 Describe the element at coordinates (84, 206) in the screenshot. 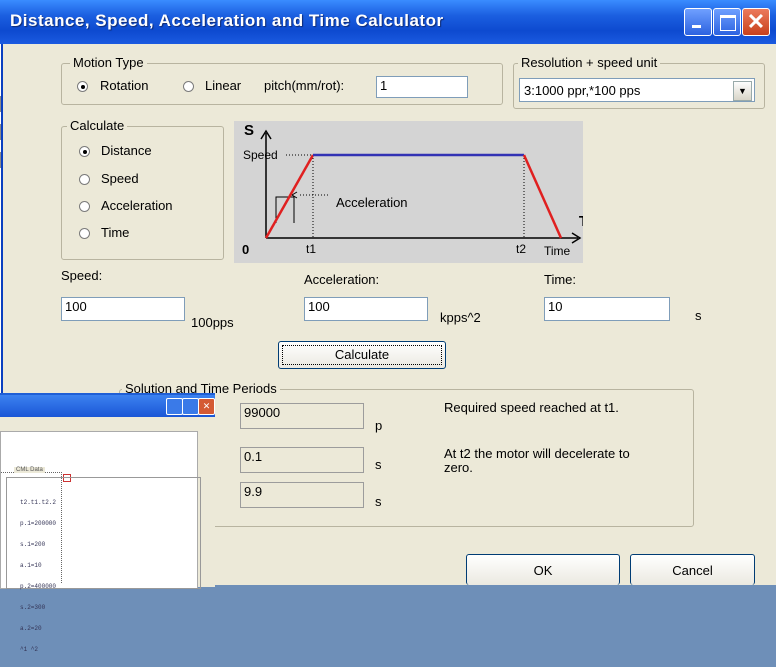

I see `acceleration-radio` at that location.